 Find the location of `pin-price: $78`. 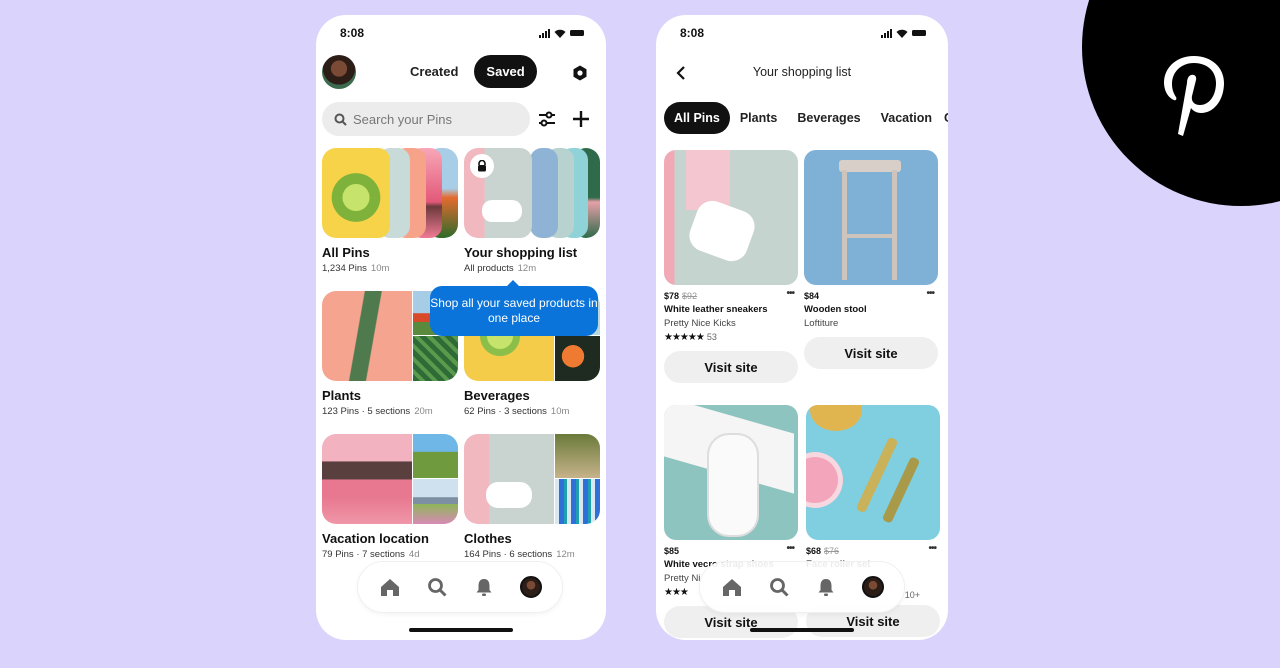

pin-price: $78 is located at coordinates (672, 296).